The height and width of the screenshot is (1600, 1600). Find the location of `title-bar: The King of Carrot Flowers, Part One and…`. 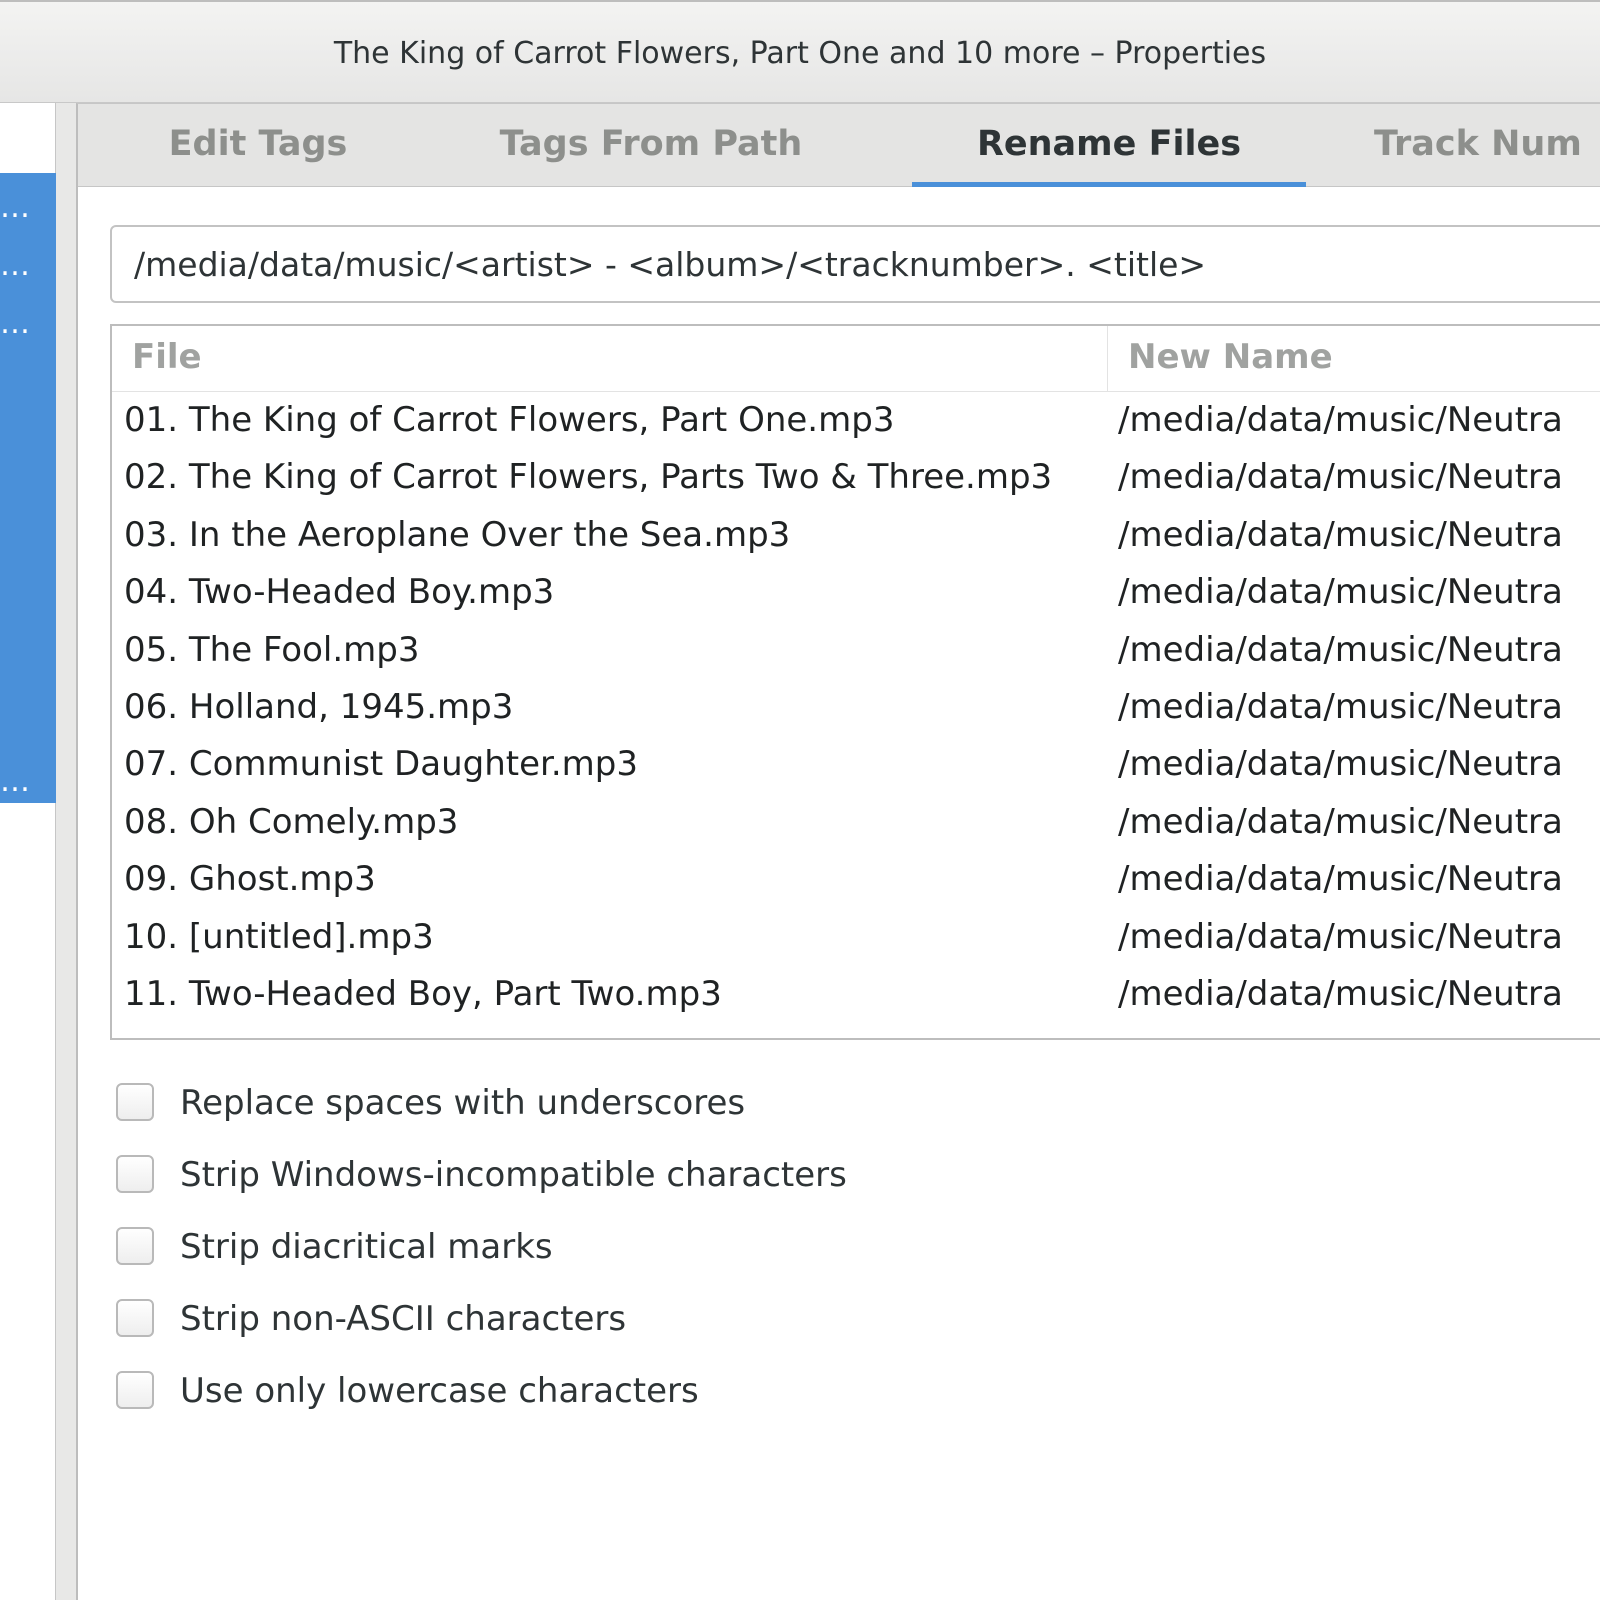

title-bar: The King of Carrot Flowers, Part One and… is located at coordinates (800, 51).